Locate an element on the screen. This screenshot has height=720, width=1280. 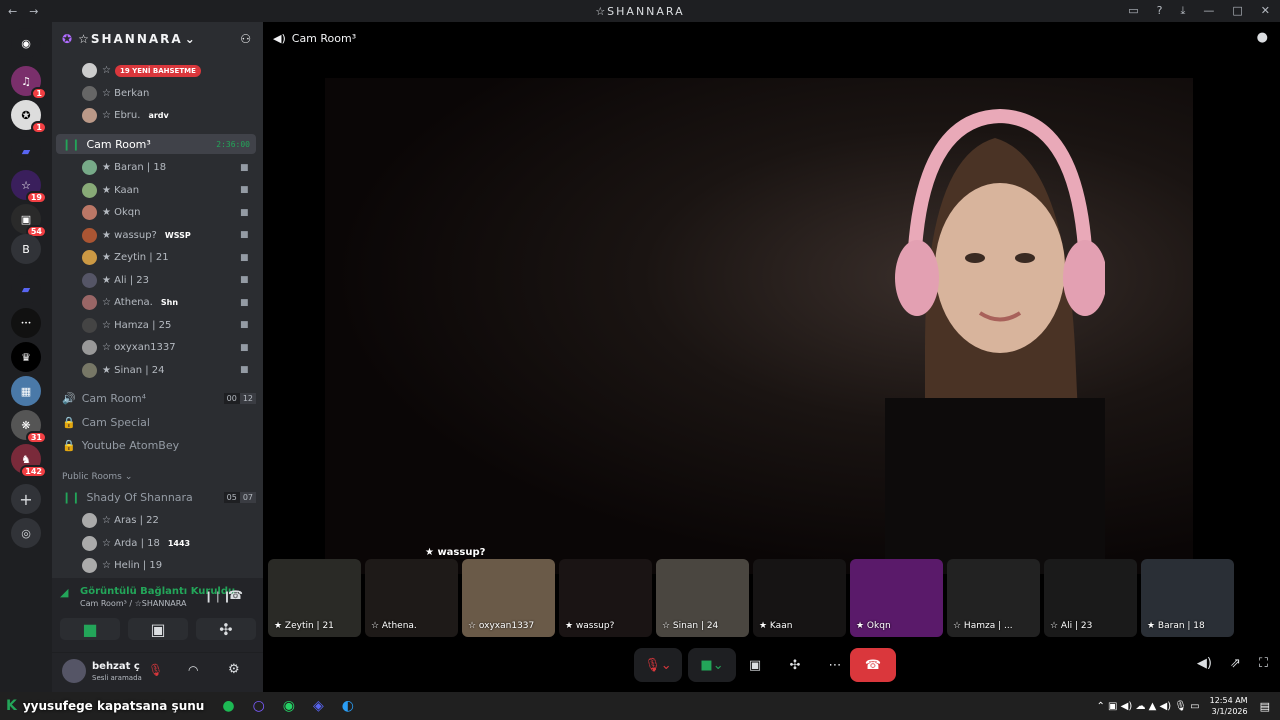
server-icon: ••• is located at coordinates (26, 323).